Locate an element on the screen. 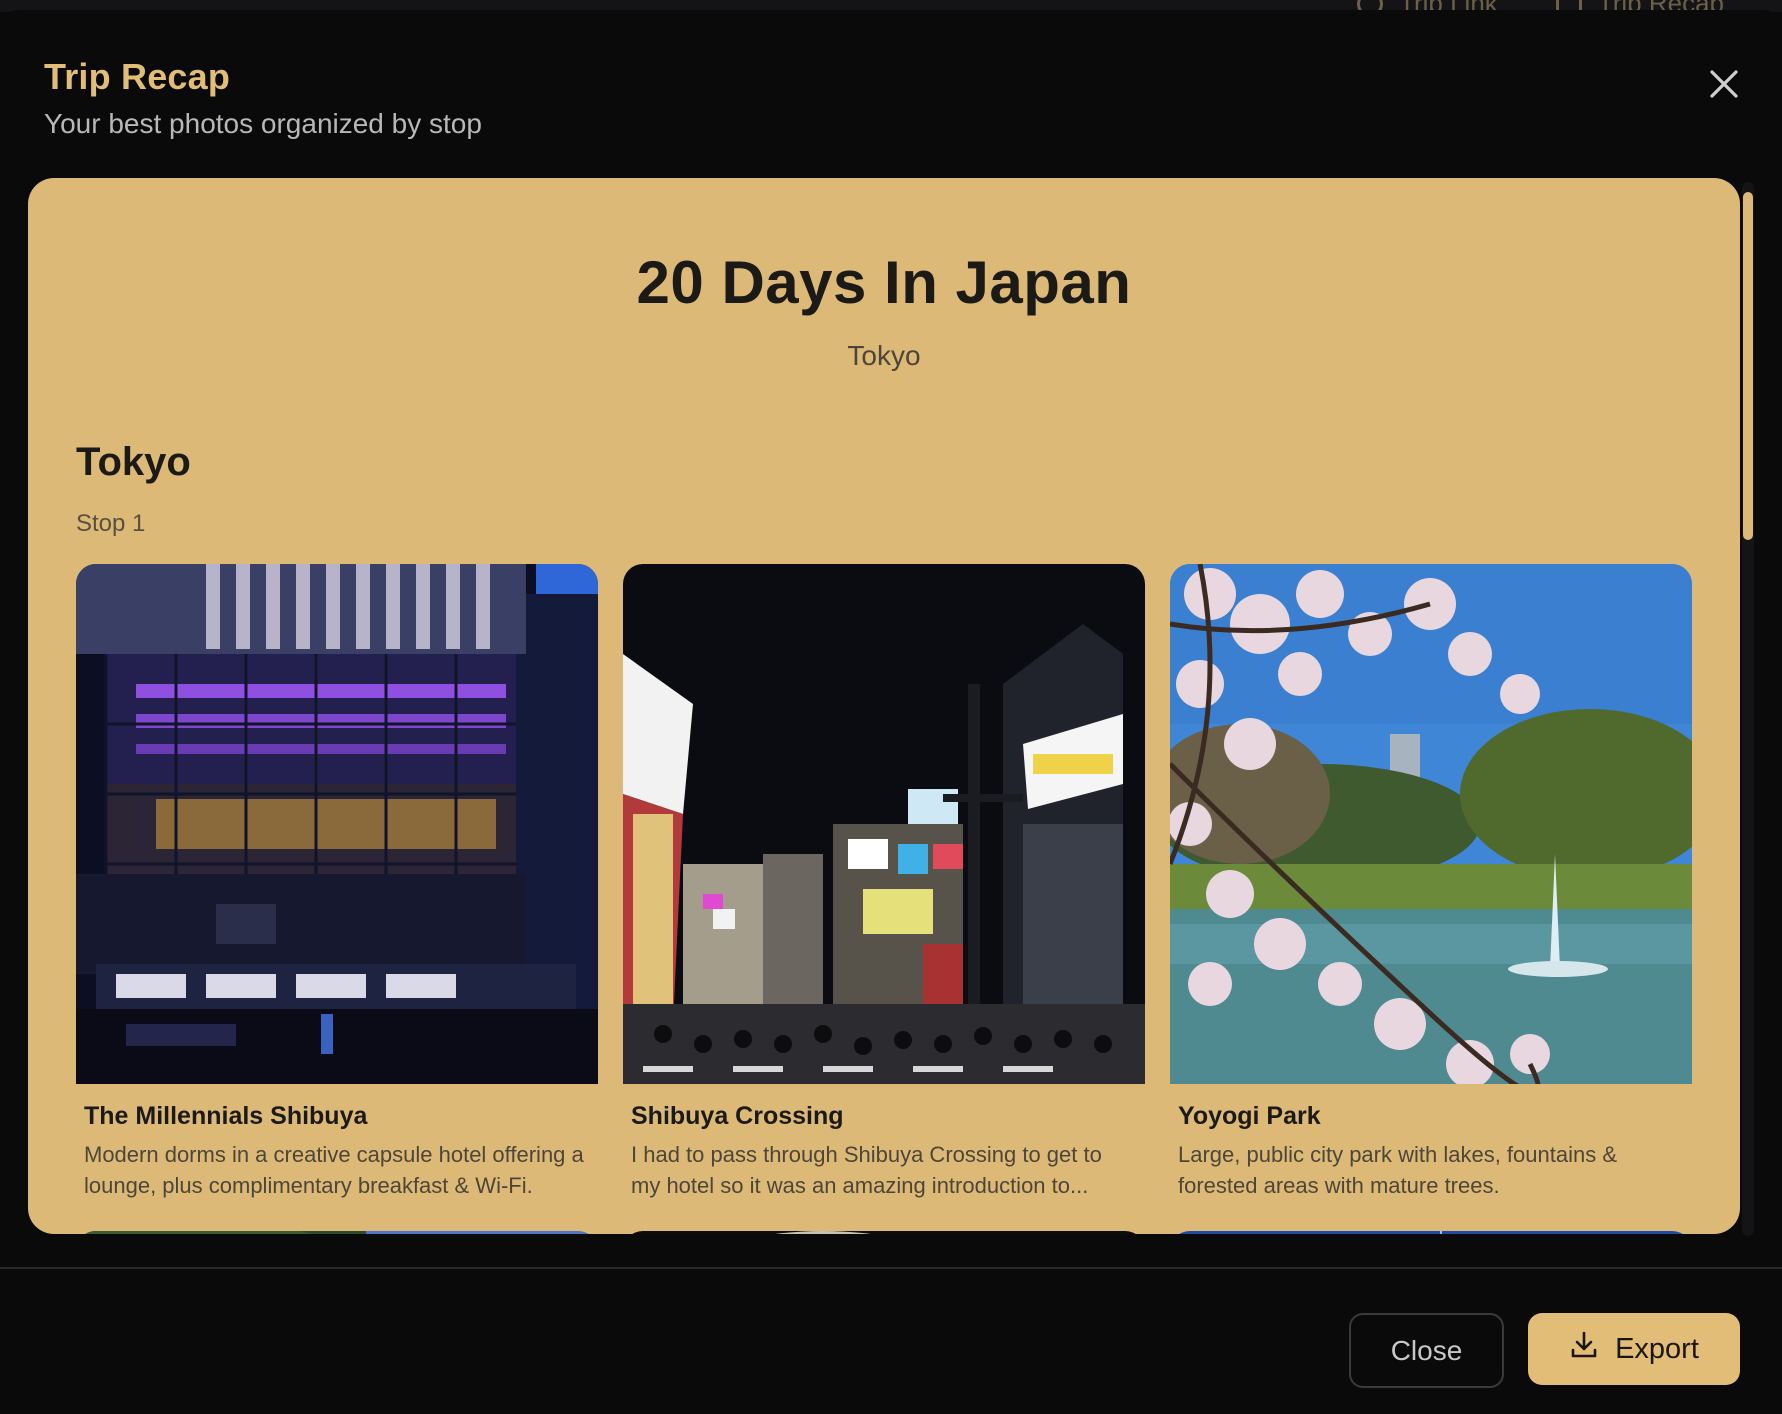  export-button: Export is located at coordinates (1634, 1349).